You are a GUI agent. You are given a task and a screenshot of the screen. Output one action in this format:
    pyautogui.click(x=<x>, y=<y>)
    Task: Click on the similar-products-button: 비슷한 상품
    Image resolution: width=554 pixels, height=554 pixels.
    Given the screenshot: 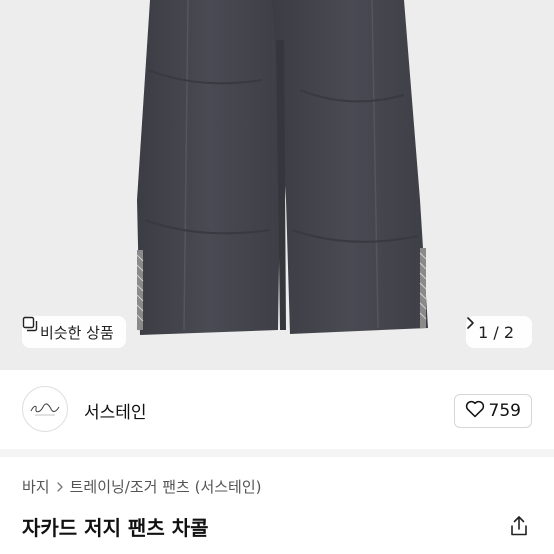 What is the action you would take?
    pyautogui.click(x=74, y=332)
    